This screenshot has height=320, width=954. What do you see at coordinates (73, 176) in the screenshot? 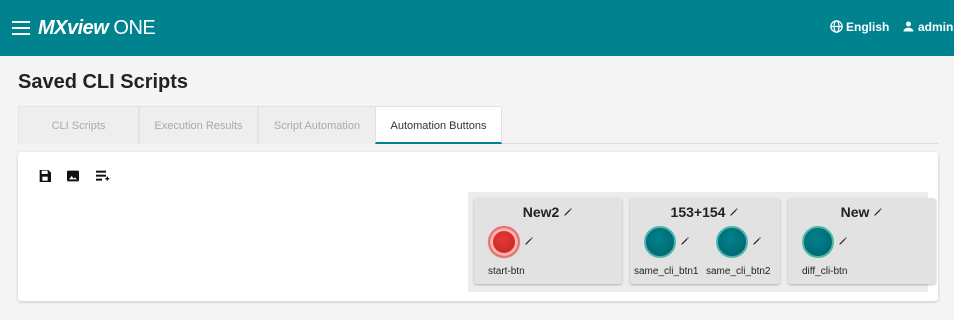
I see `image-icon` at bounding box center [73, 176].